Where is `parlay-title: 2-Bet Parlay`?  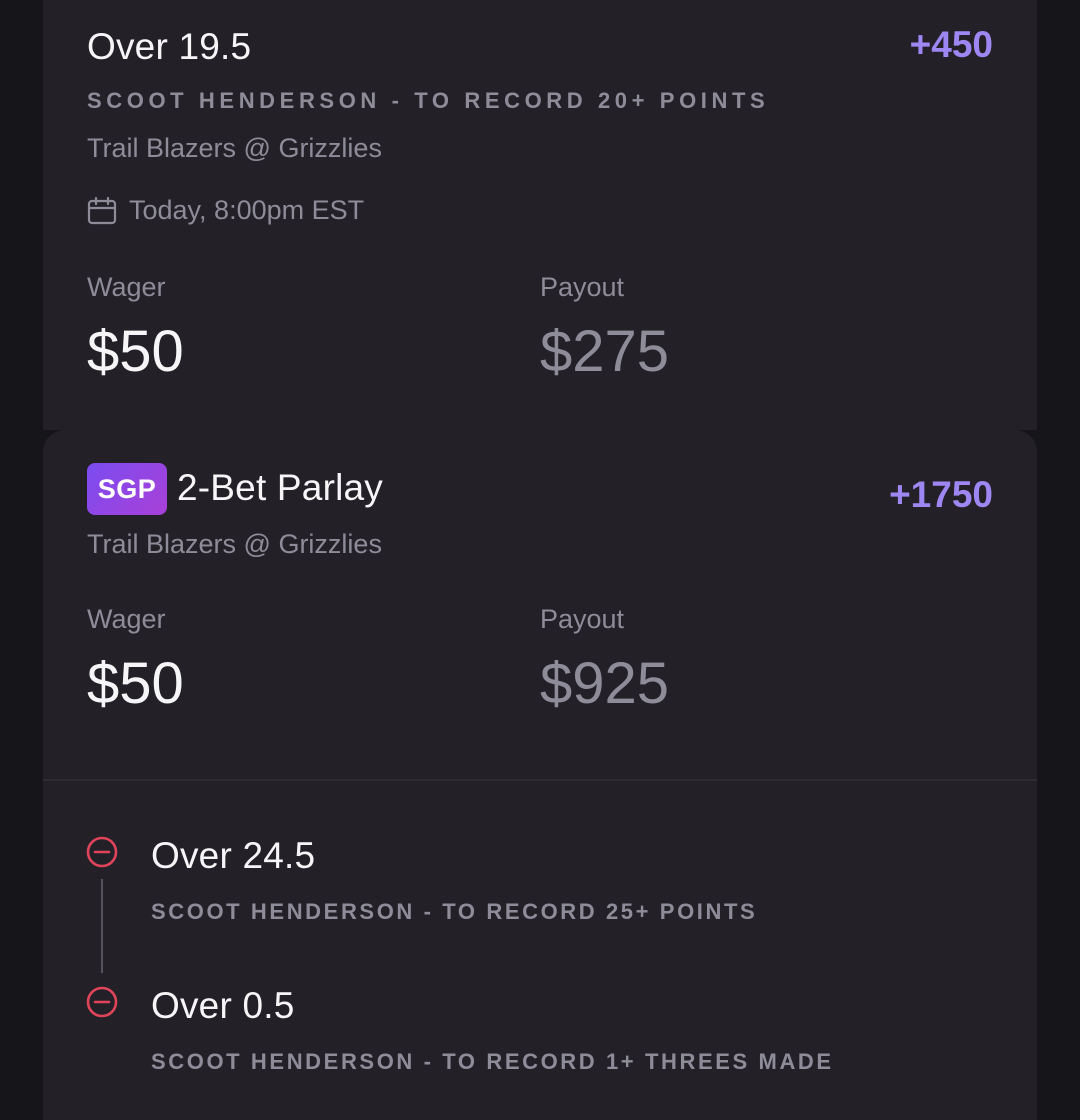
parlay-title: 2-Bet Parlay is located at coordinates (280, 487).